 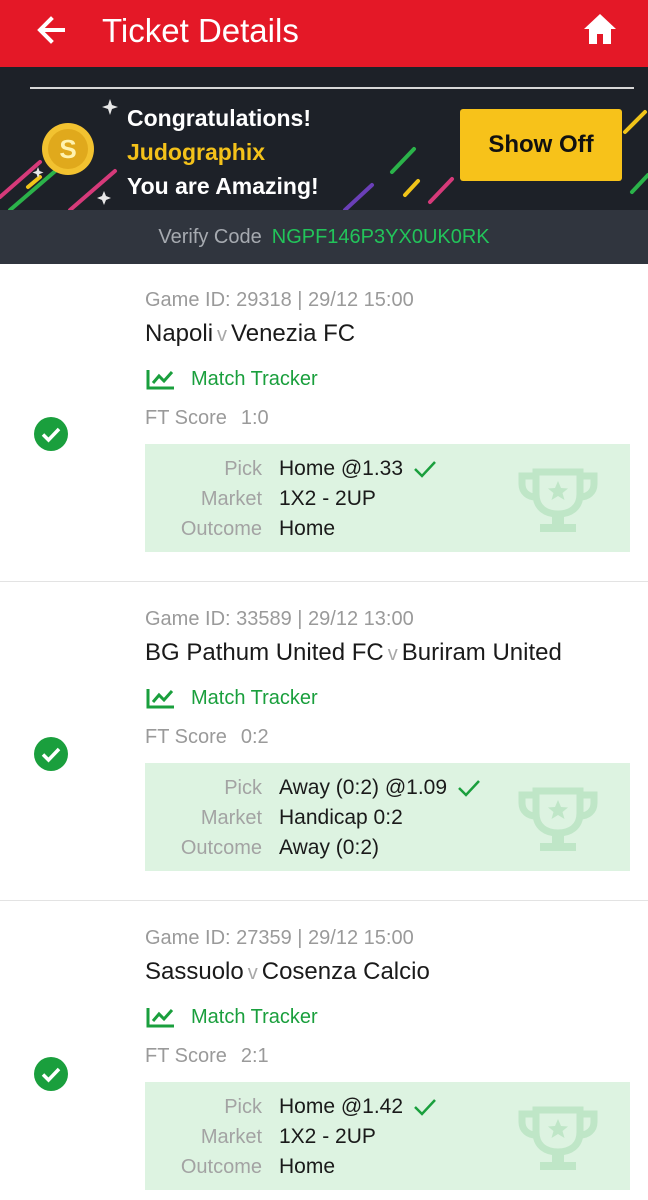 What do you see at coordinates (196, 152) in the screenshot?
I see `username-text: Judographix` at bounding box center [196, 152].